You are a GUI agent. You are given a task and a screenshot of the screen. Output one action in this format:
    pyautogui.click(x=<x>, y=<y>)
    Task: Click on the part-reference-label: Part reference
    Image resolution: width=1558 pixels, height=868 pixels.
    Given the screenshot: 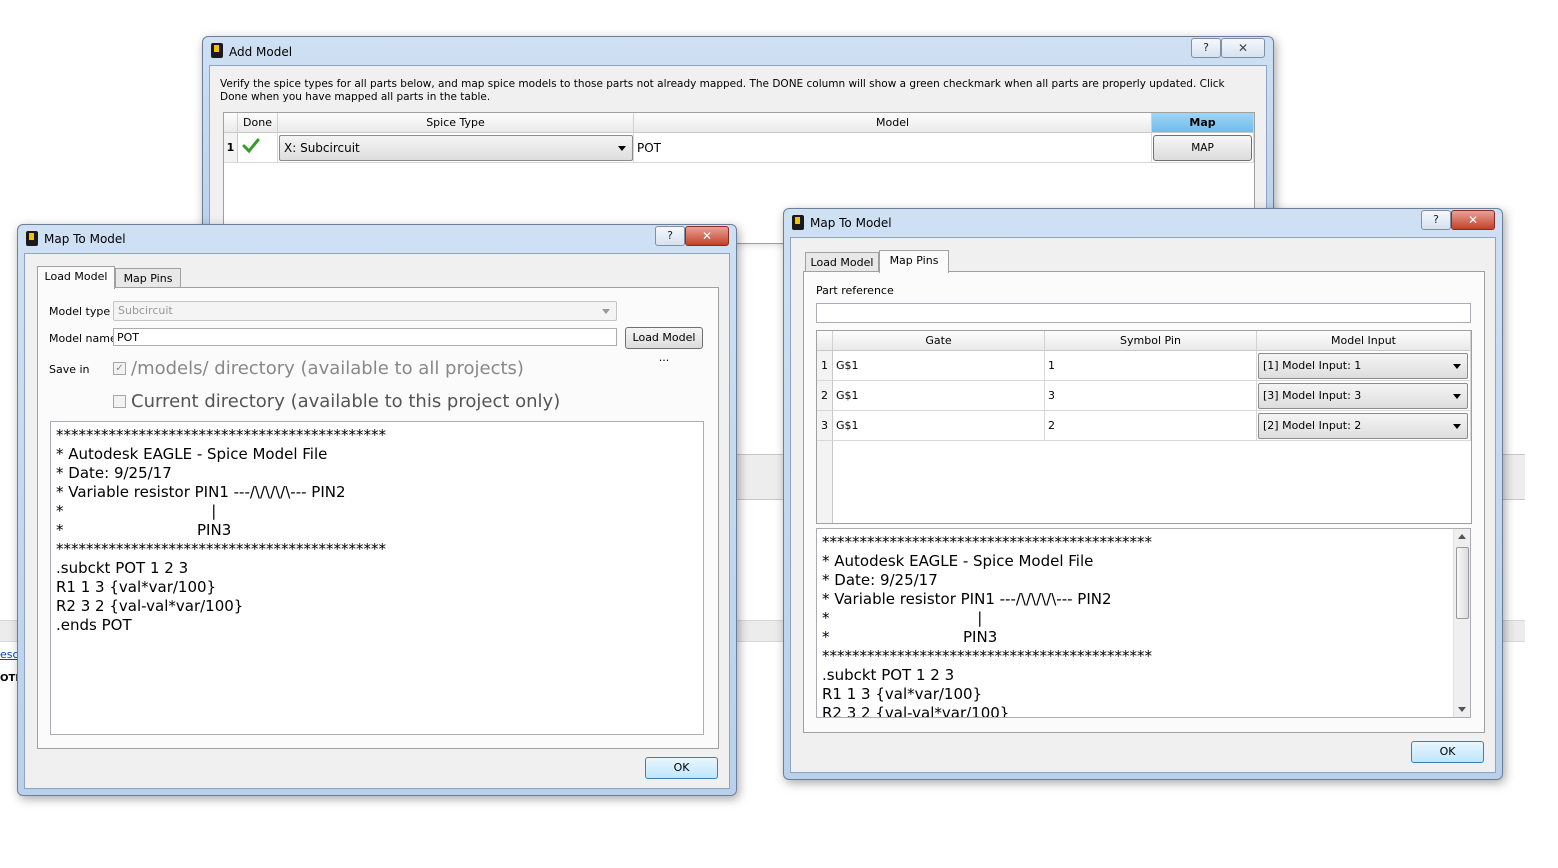 What is the action you would take?
    pyautogui.click(x=855, y=290)
    